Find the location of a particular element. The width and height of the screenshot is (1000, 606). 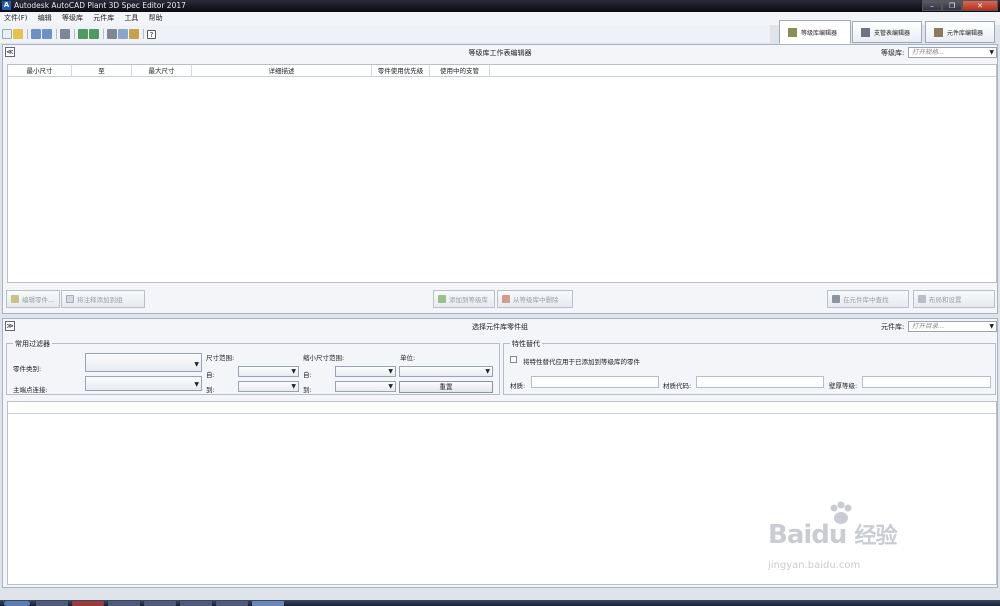

wall-thickness-input is located at coordinates (926, 382).